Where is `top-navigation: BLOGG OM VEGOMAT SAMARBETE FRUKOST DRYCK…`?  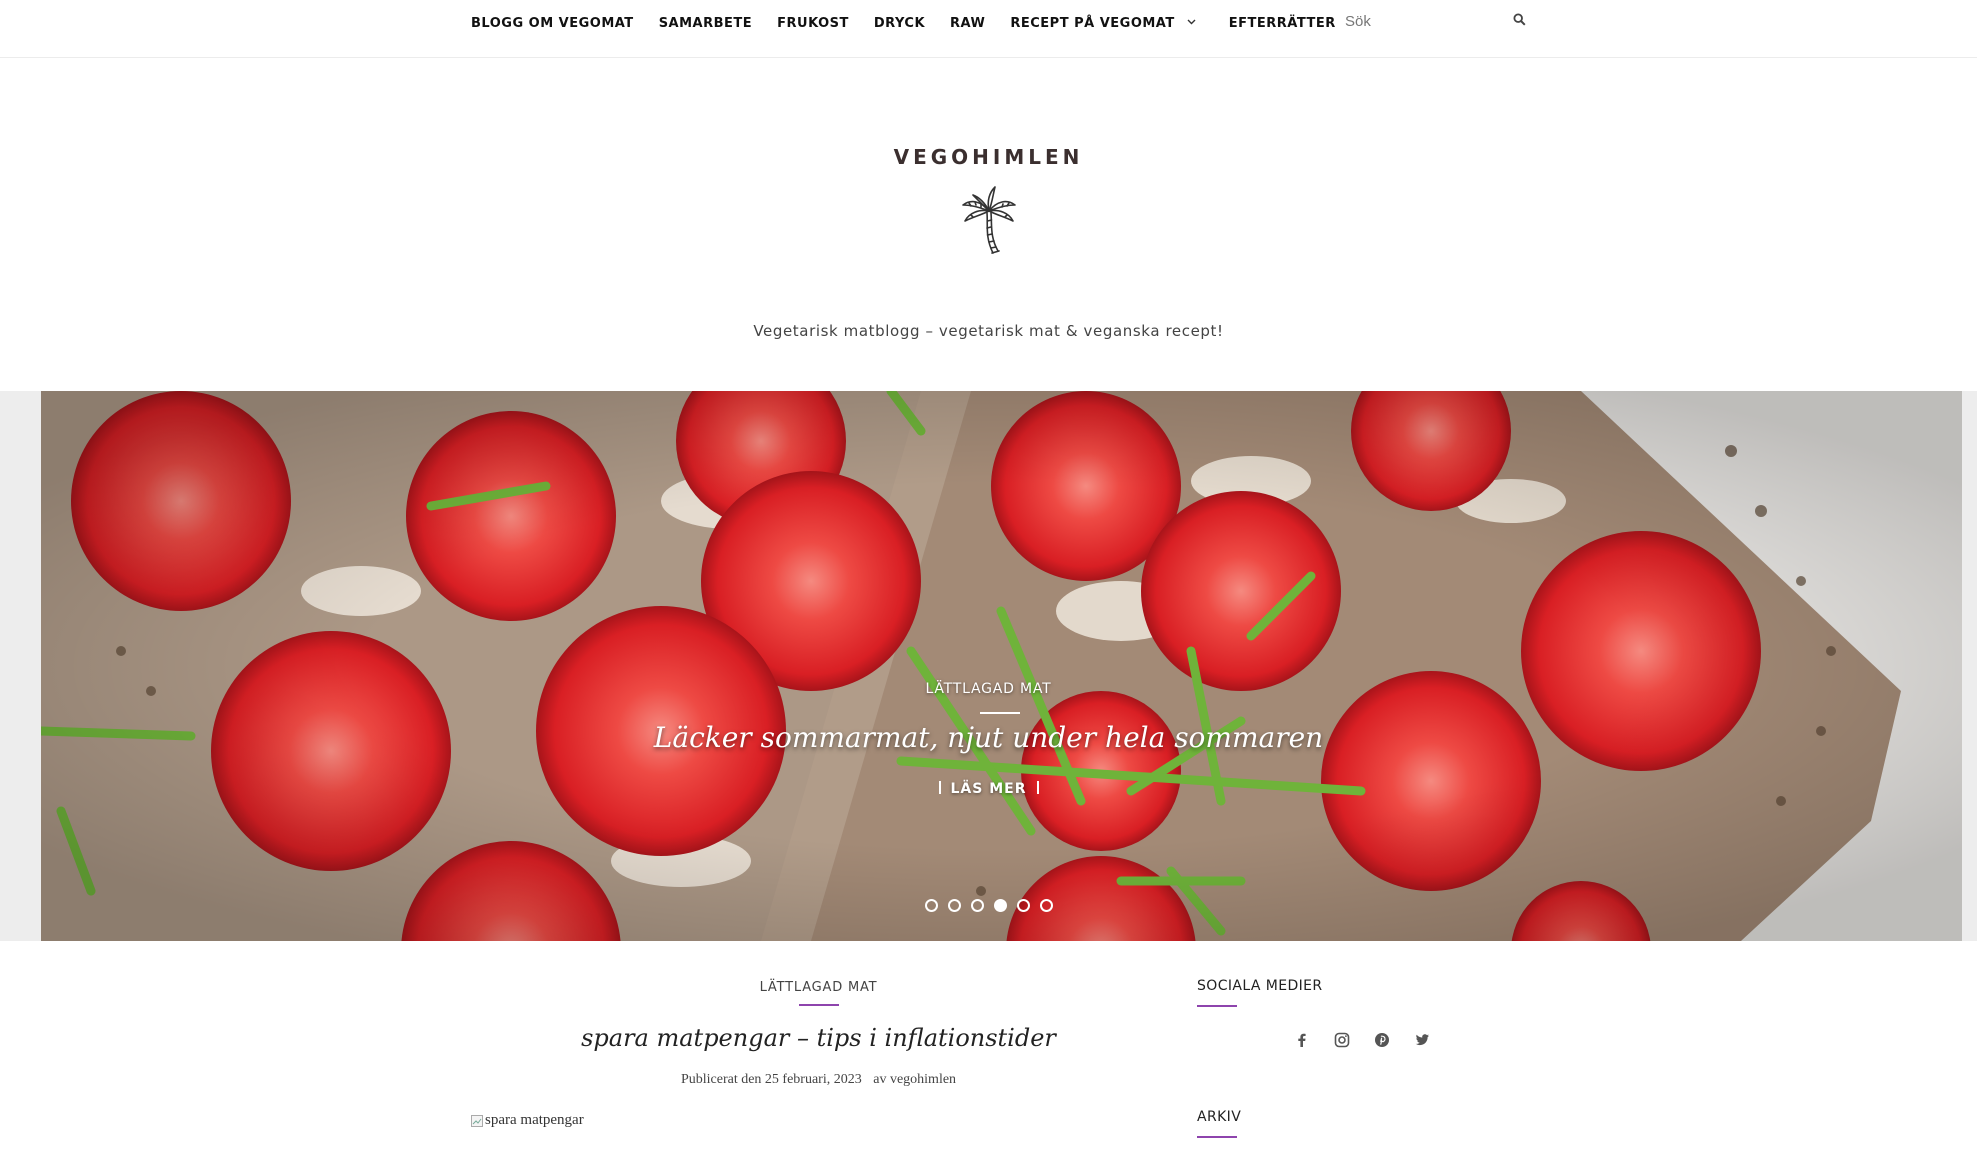
top-navigation: BLOGG OM VEGOMAT SAMARBETE FRUKOST DRYCK… is located at coordinates (988, 29).